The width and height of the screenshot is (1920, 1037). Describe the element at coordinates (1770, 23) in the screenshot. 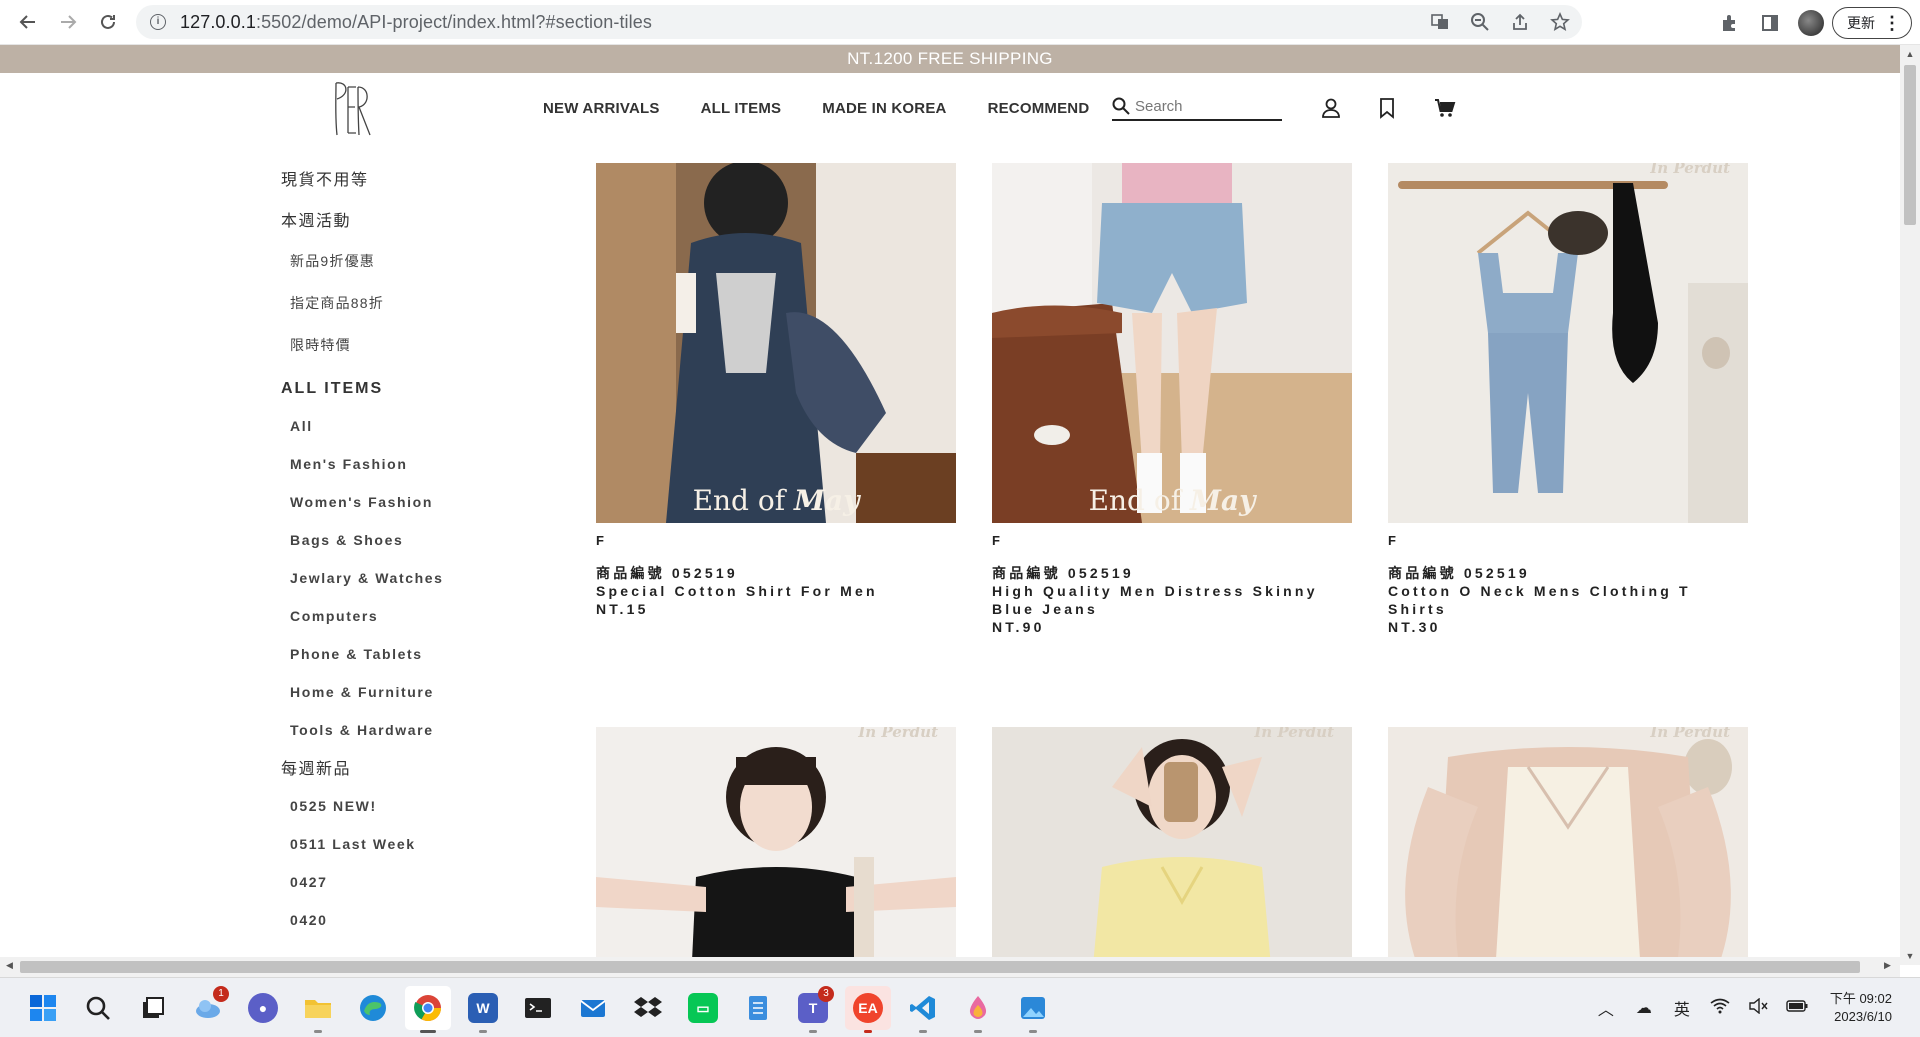

I see `side-panel-button` at that location.